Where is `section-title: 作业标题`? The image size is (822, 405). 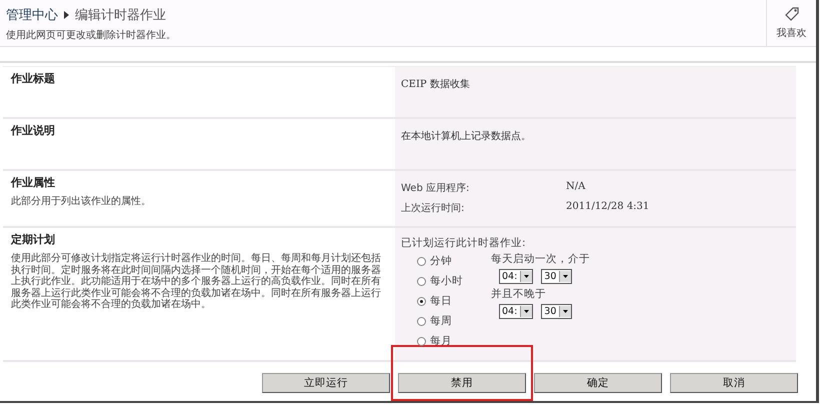 section-title: 作业标题 is located at coordinates (33, 78).